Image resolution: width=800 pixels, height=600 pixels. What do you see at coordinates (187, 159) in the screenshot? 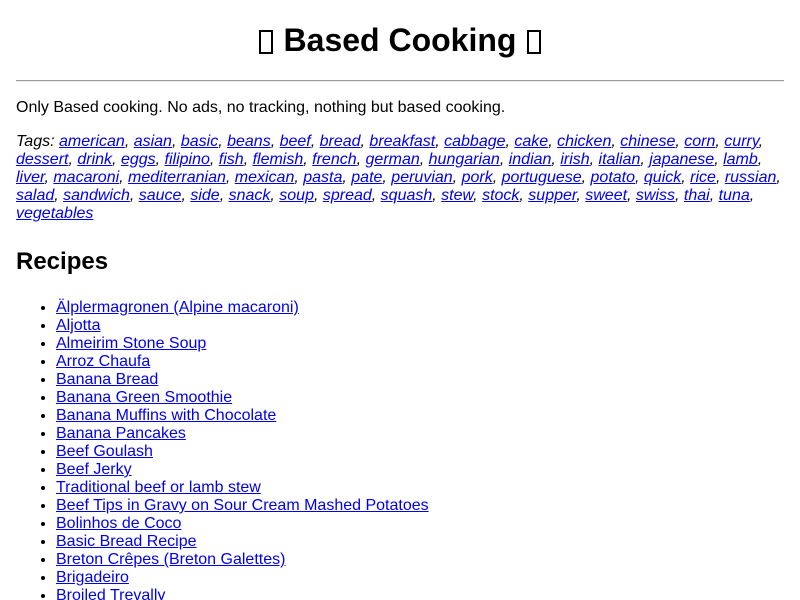
I see `tag-link-filipino: filipino` at bounding box center [187, 159].